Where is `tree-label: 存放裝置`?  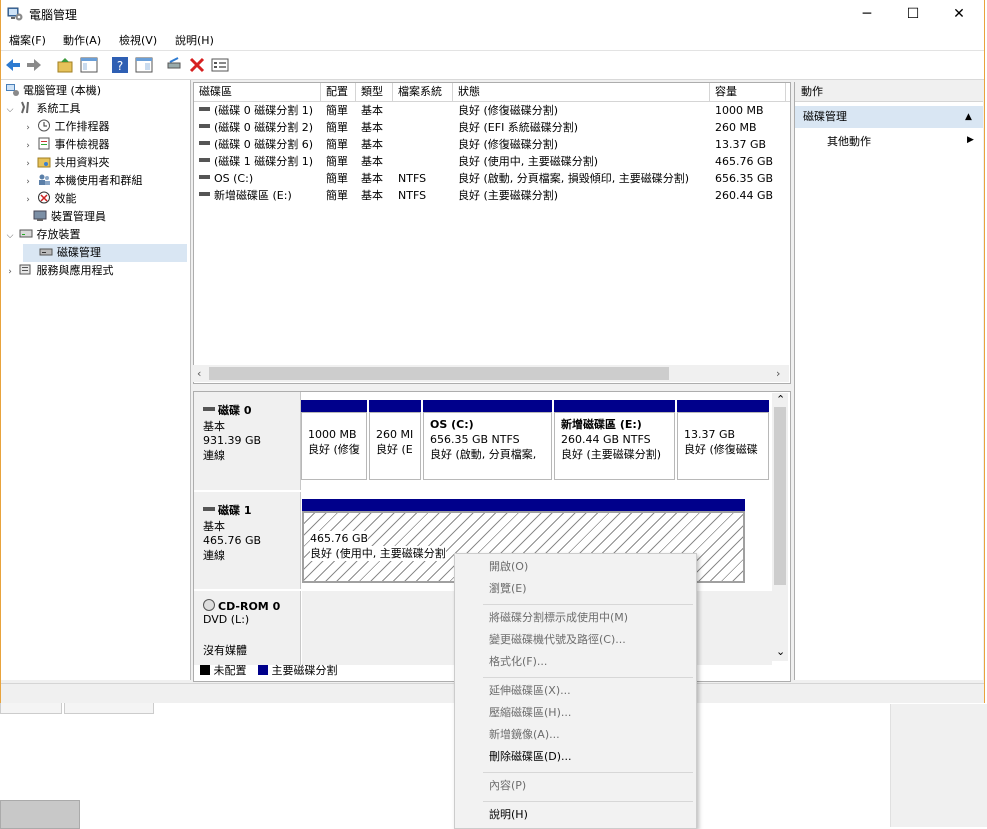
tree-label: 存放裝置 is located at coordinates (58, 234).